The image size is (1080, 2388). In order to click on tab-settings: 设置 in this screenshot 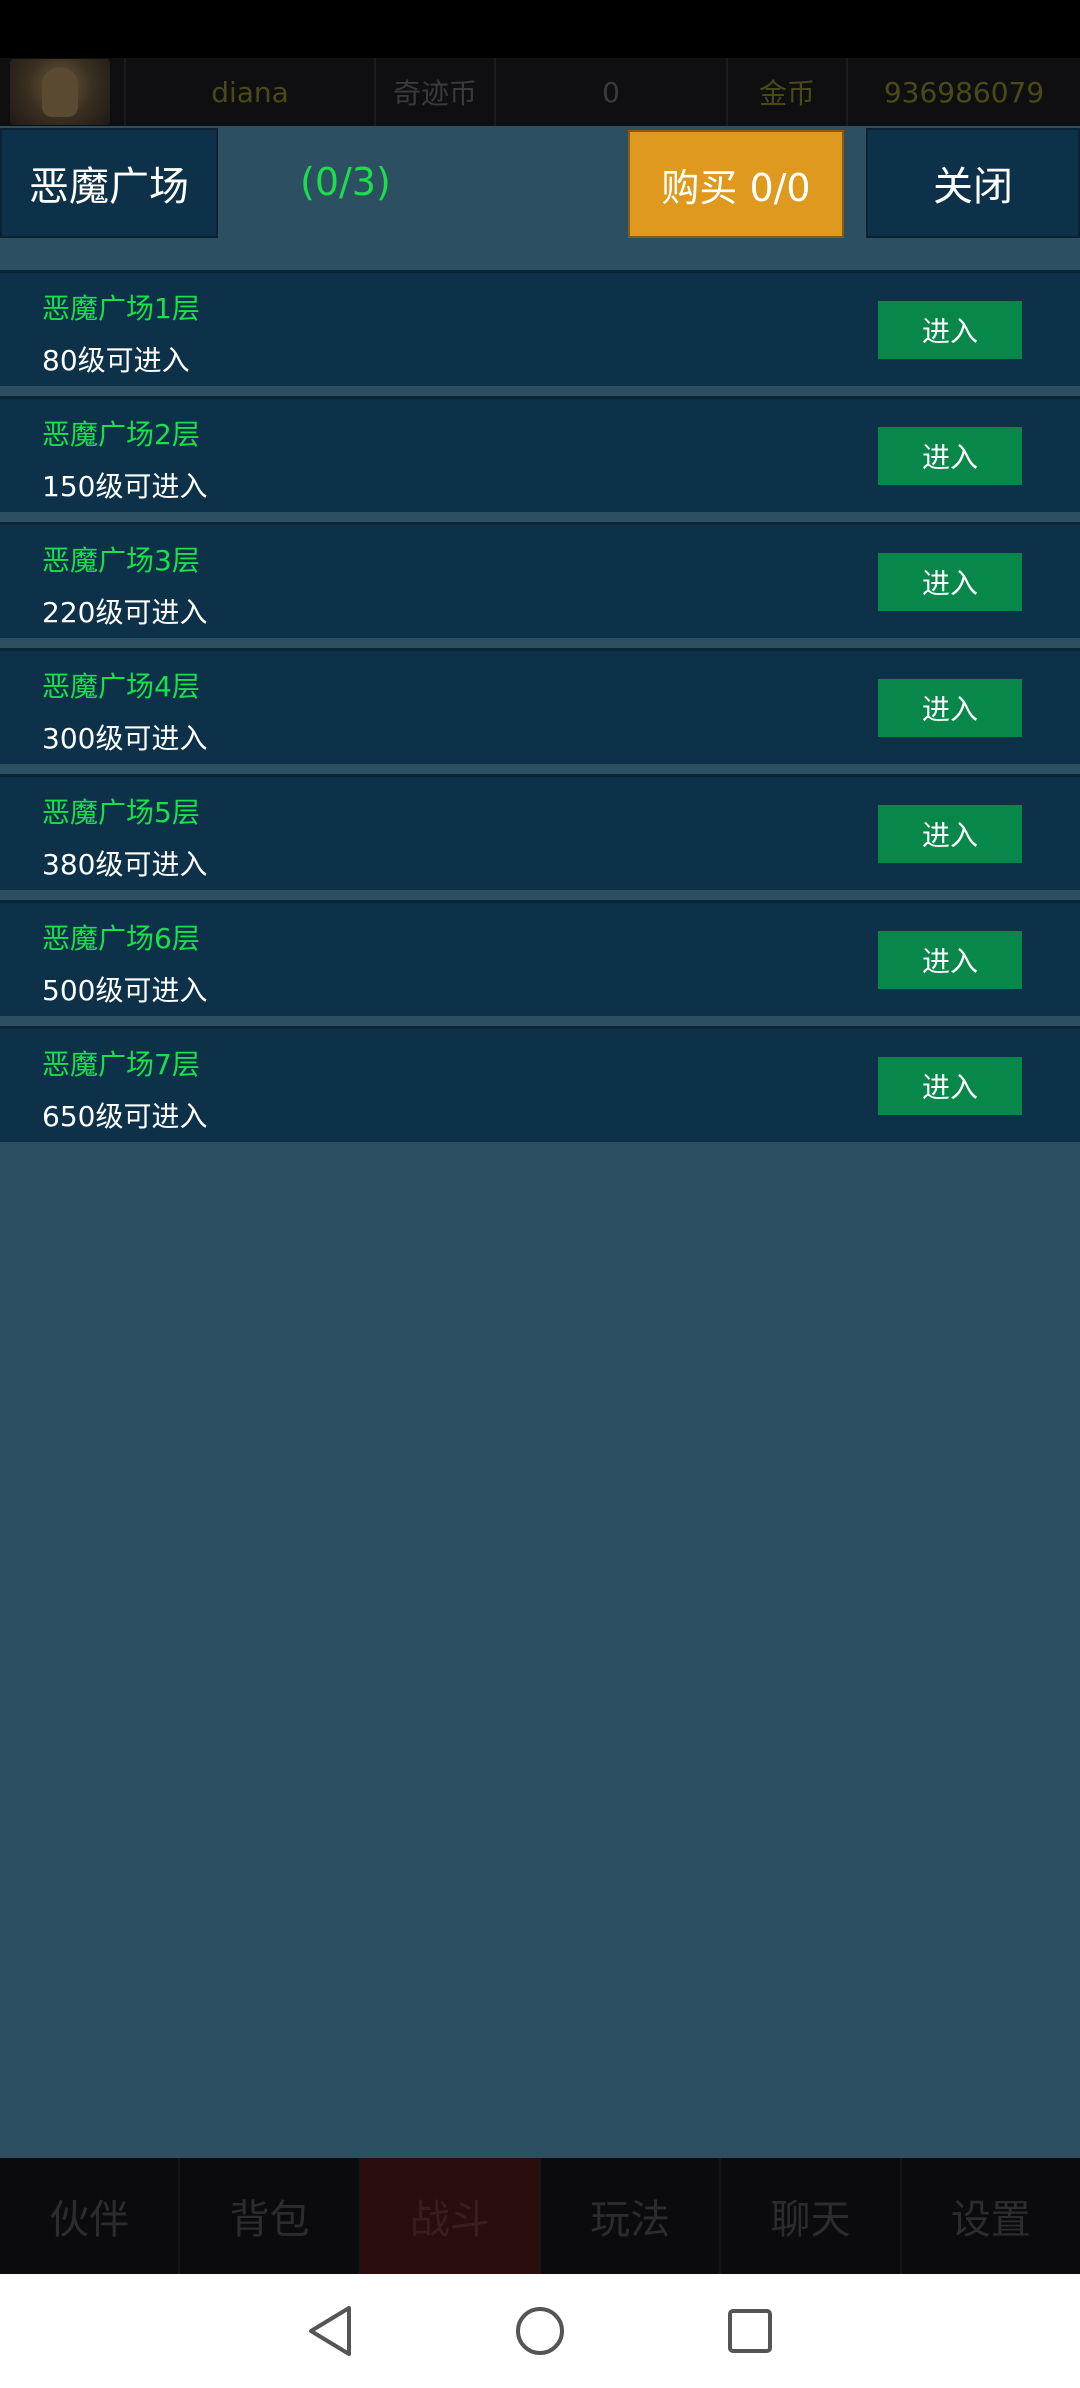, I will do `click(991, 2216)`.